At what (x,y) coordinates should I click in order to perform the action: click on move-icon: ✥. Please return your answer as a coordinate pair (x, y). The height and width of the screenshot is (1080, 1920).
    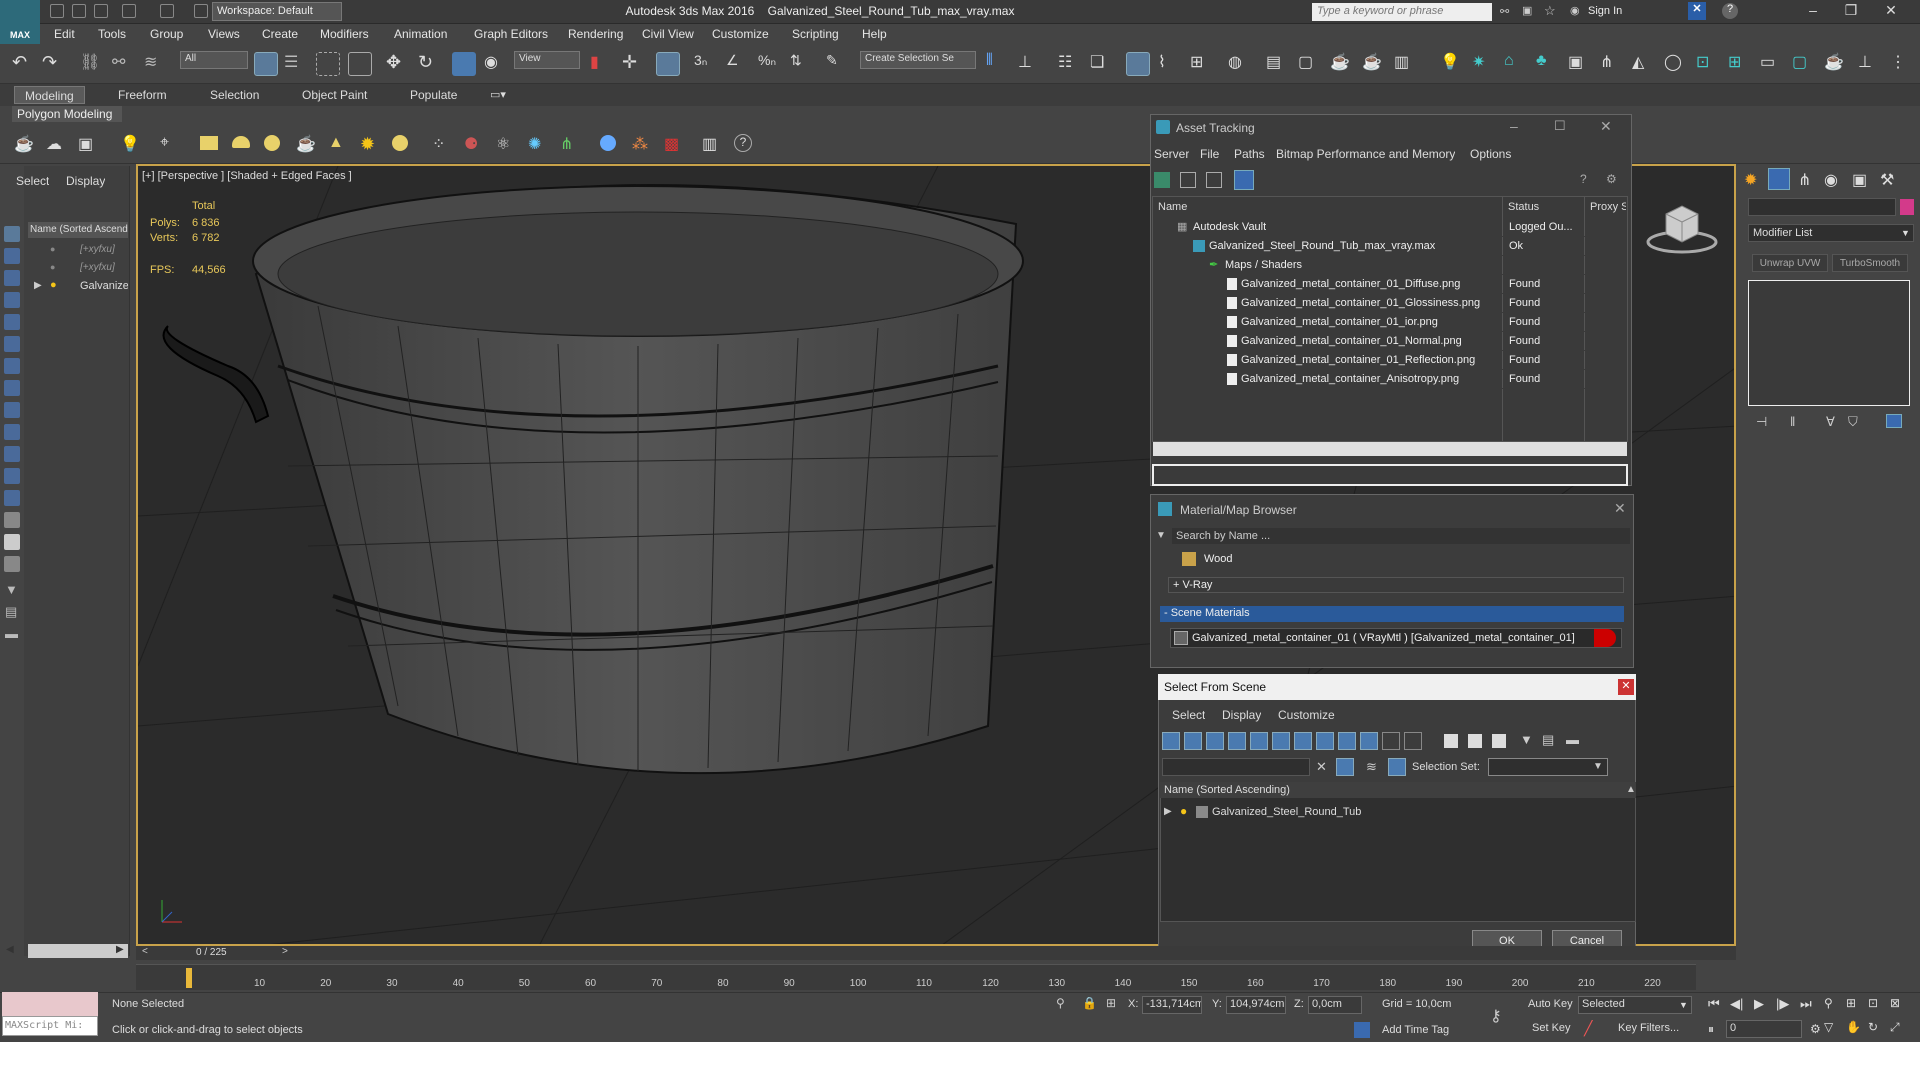
    Looking at the image, I should click on (398, 64).